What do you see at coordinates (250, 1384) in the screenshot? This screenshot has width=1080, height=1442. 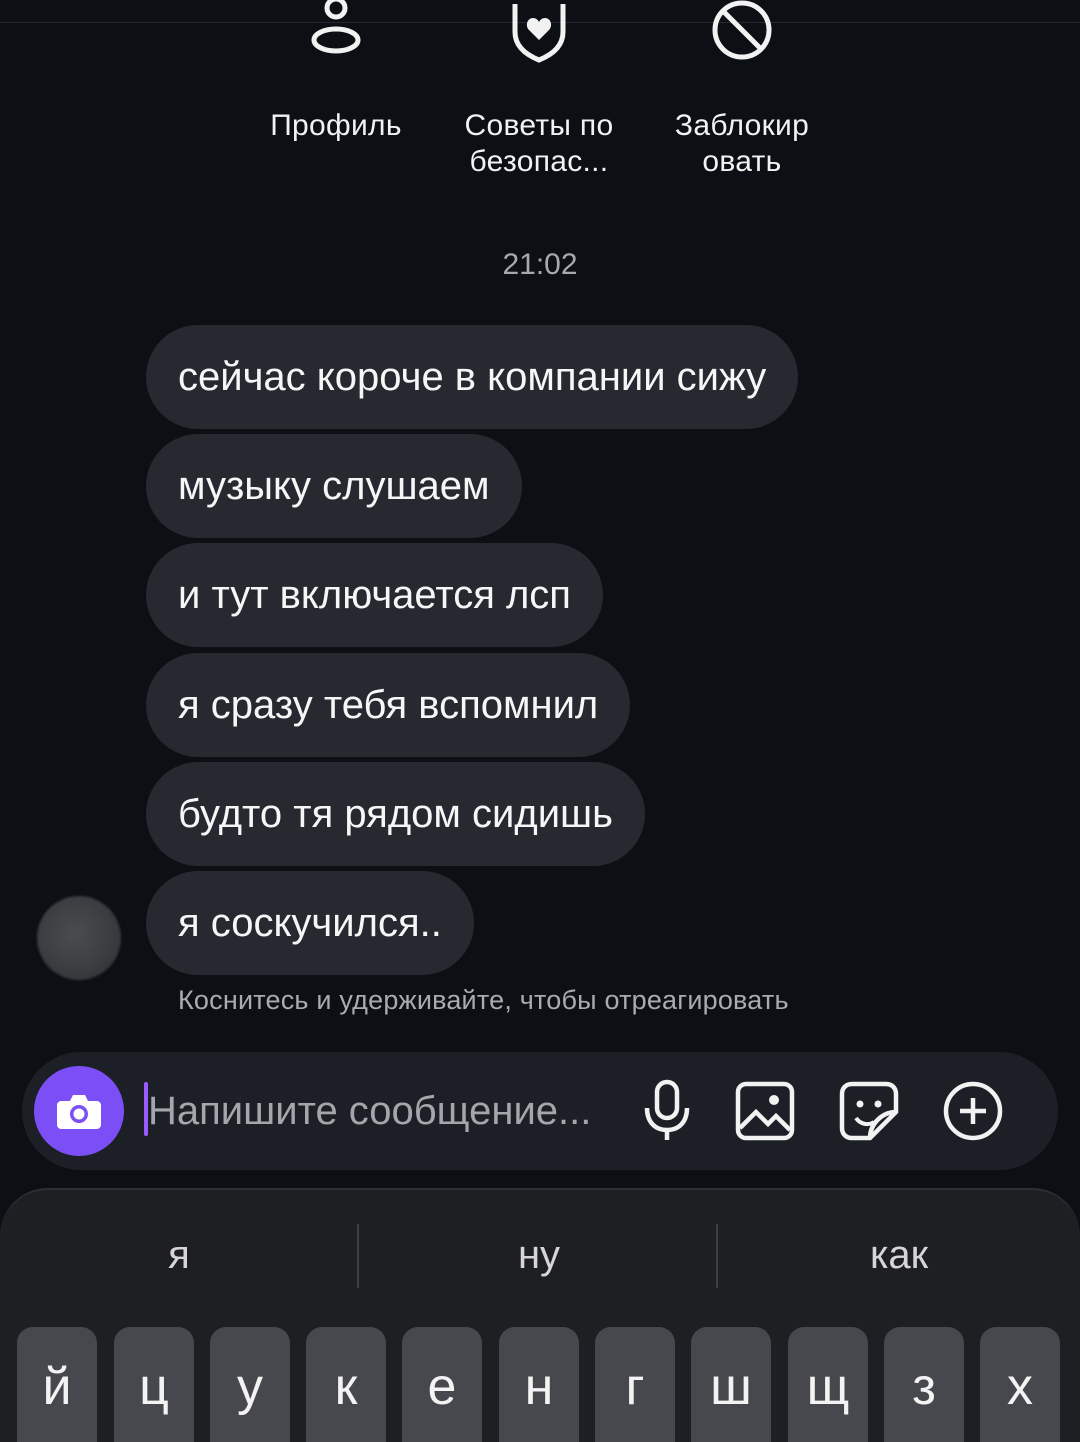 I see `key: у` at bounding box center [250, 1384].